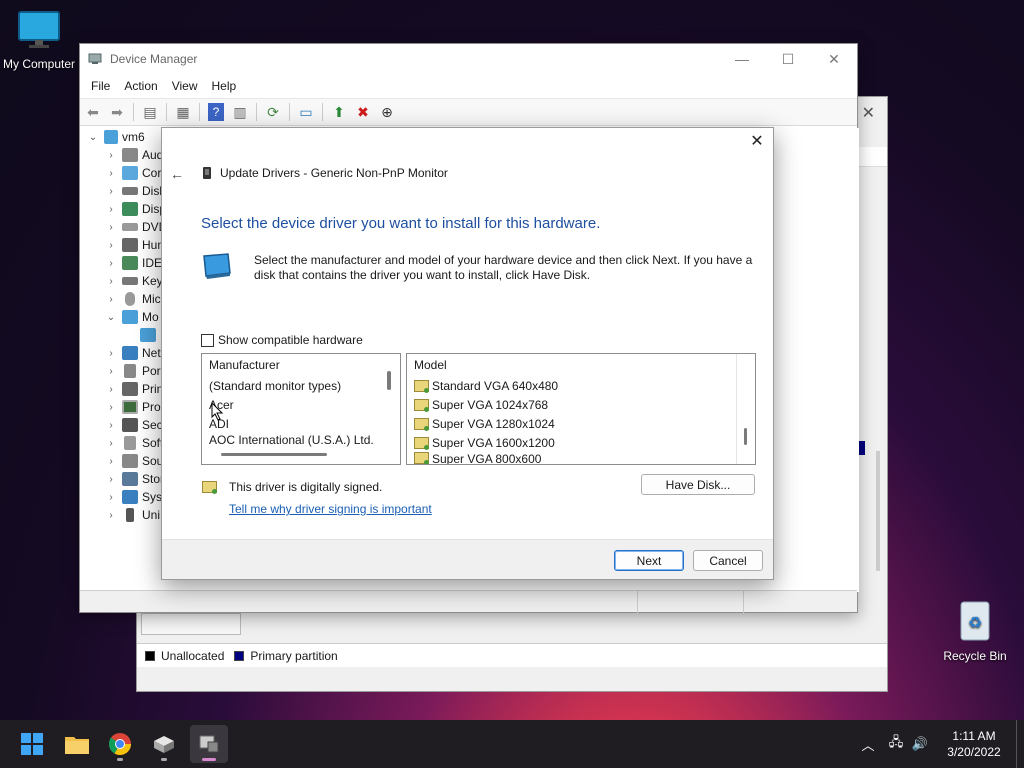  Describe the element at coordinates (301, 423) in the screenshot. I see `manufacturer-item: ADI` at that location.